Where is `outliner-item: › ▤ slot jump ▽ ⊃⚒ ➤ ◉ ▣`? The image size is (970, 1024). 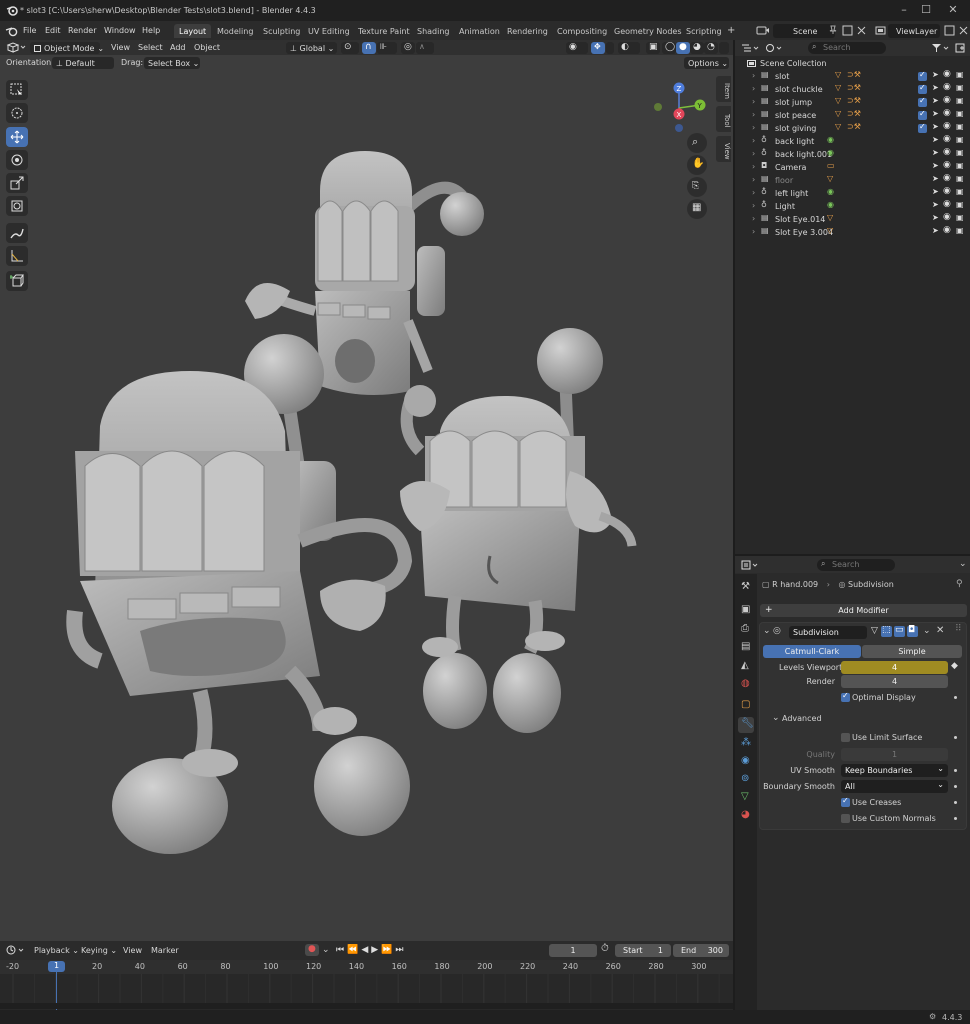
outliner-item: › ▤ slot jump ▽ ⊃⚒ ➤ ◉ ▣ is located at coordinates (852, 102).